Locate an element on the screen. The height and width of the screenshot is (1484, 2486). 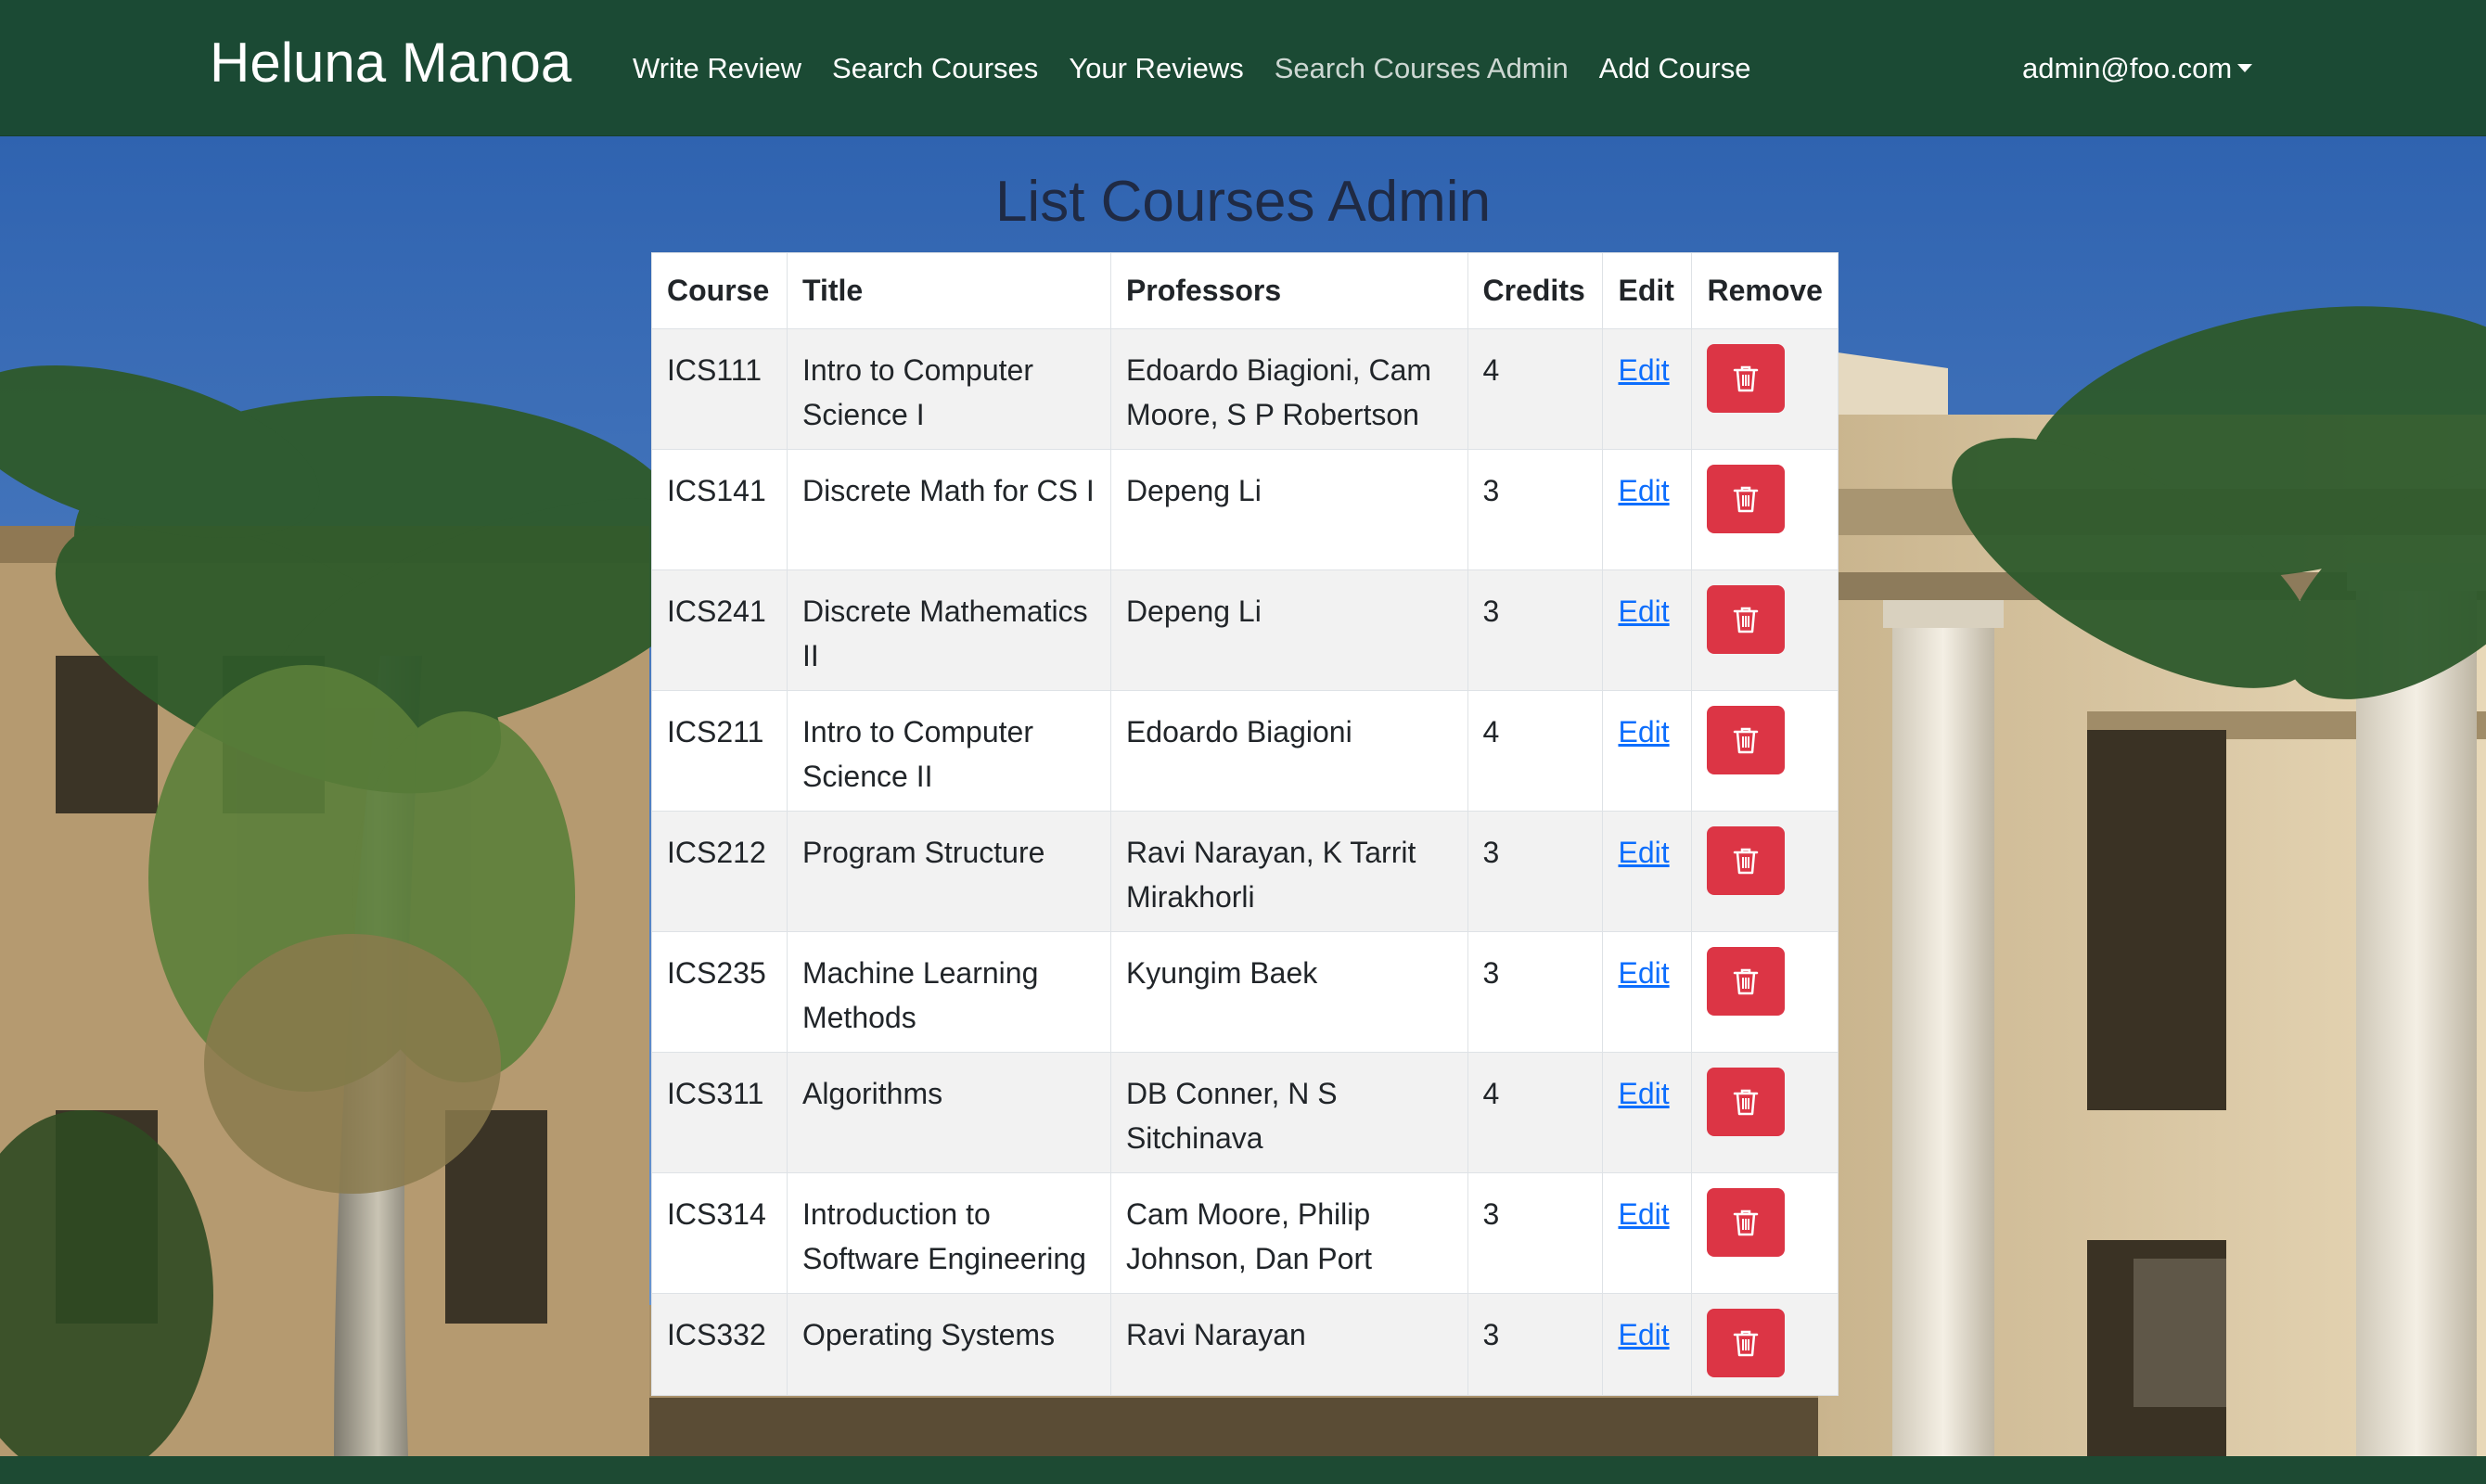
caret-down-icon is located at coordinates (2245, 68).